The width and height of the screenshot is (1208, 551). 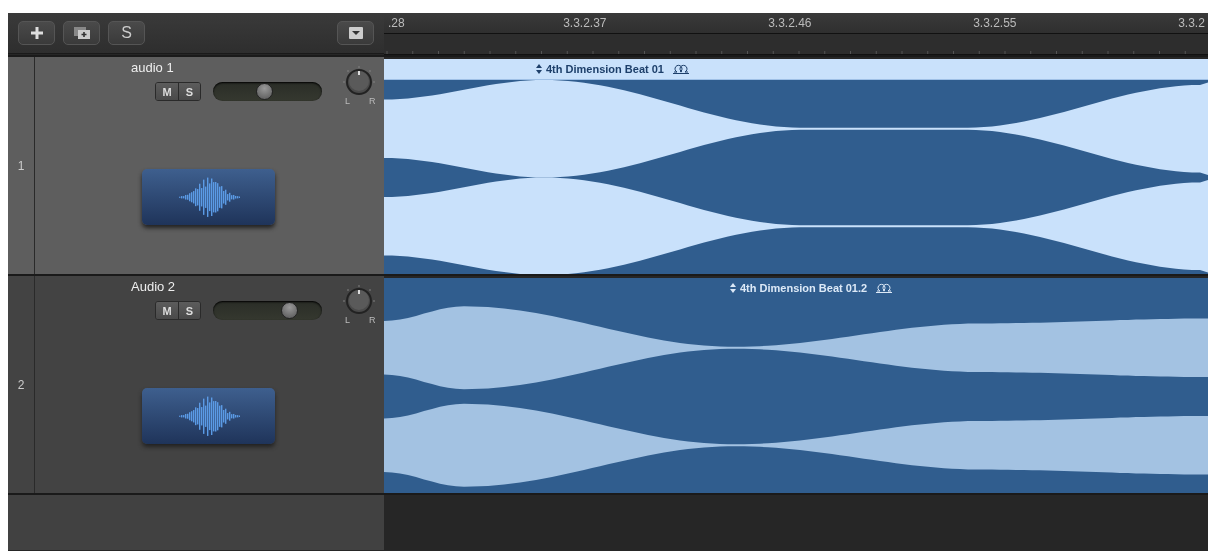 I want to click on track-name: audio 1, so click(x=152, y=67).